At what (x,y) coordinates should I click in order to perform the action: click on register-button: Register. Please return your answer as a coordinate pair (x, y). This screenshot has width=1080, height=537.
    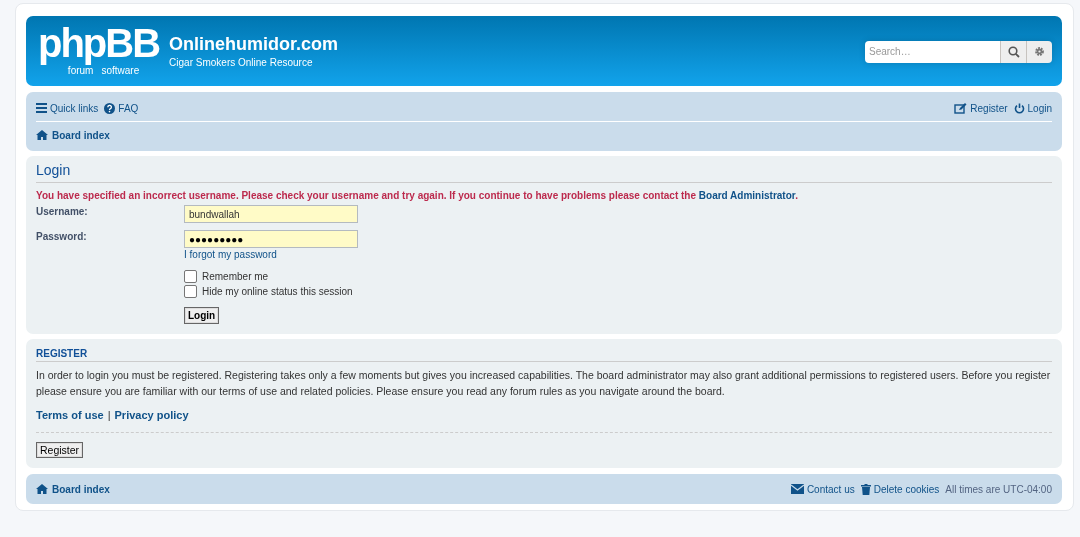
    Looking at the image, I should click on (60, 450).